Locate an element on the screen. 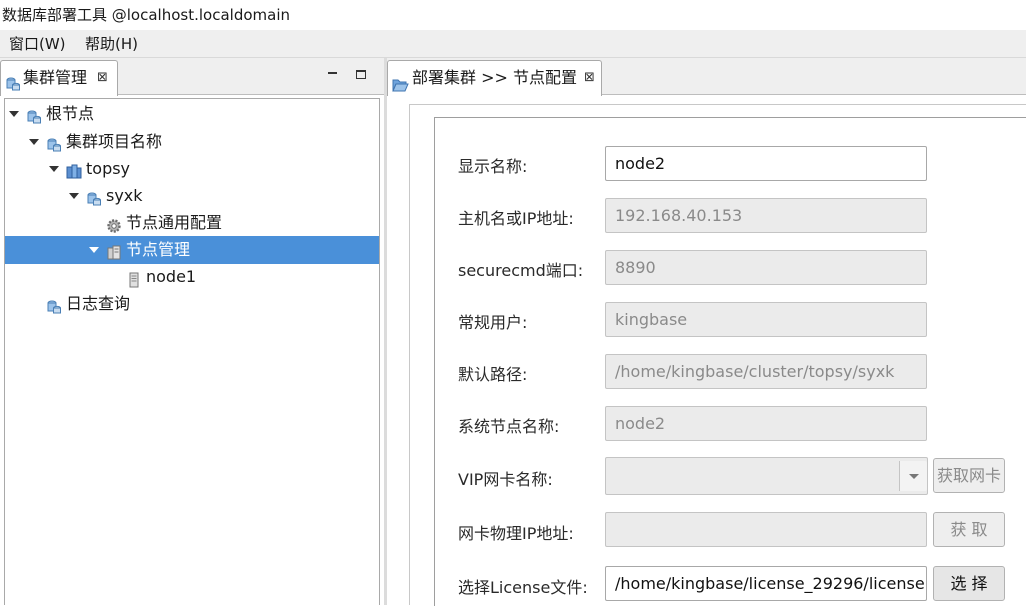 This screenshot has height=606, width=1026. tab-label: 部署集群 >> 节点配置 is located at coordinates (494, 77).